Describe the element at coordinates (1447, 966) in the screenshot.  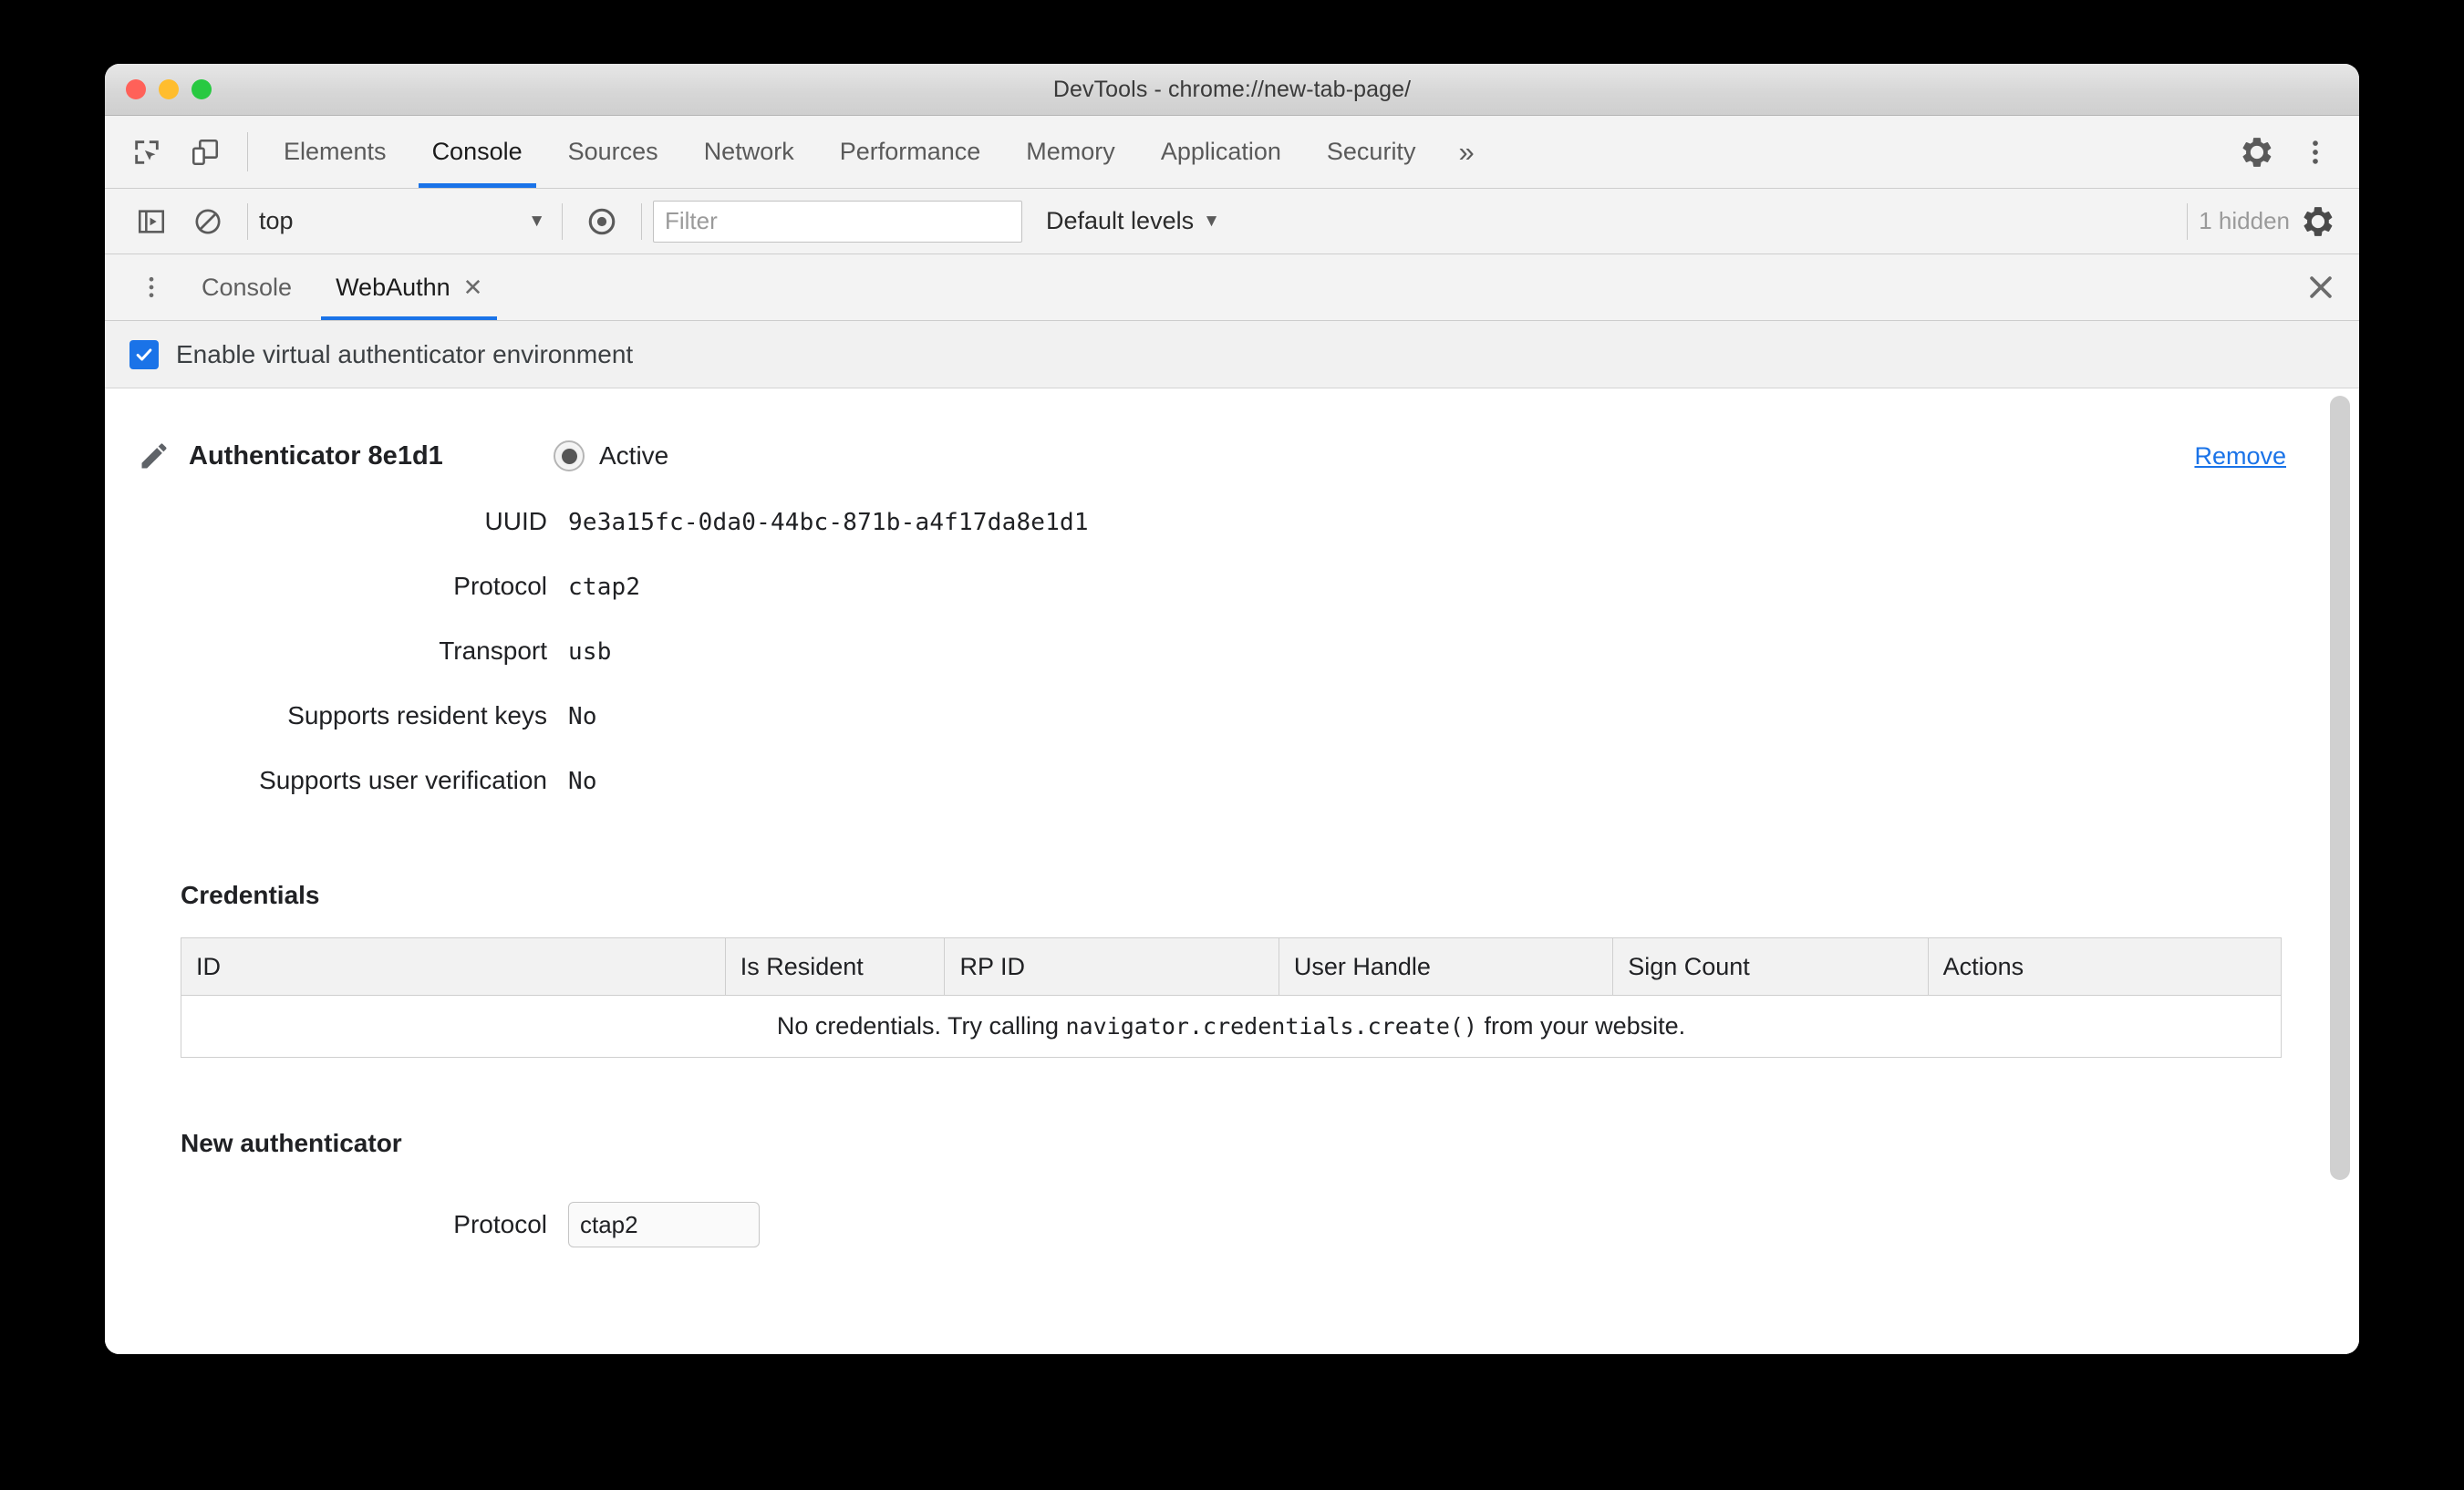
I see `column-header-user-handle: User Handle` at that location.